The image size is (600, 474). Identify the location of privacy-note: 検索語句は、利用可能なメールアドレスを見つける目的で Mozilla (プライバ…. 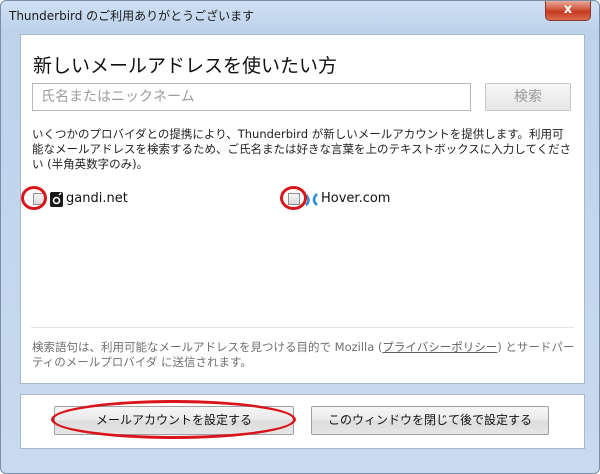
(303, 355).